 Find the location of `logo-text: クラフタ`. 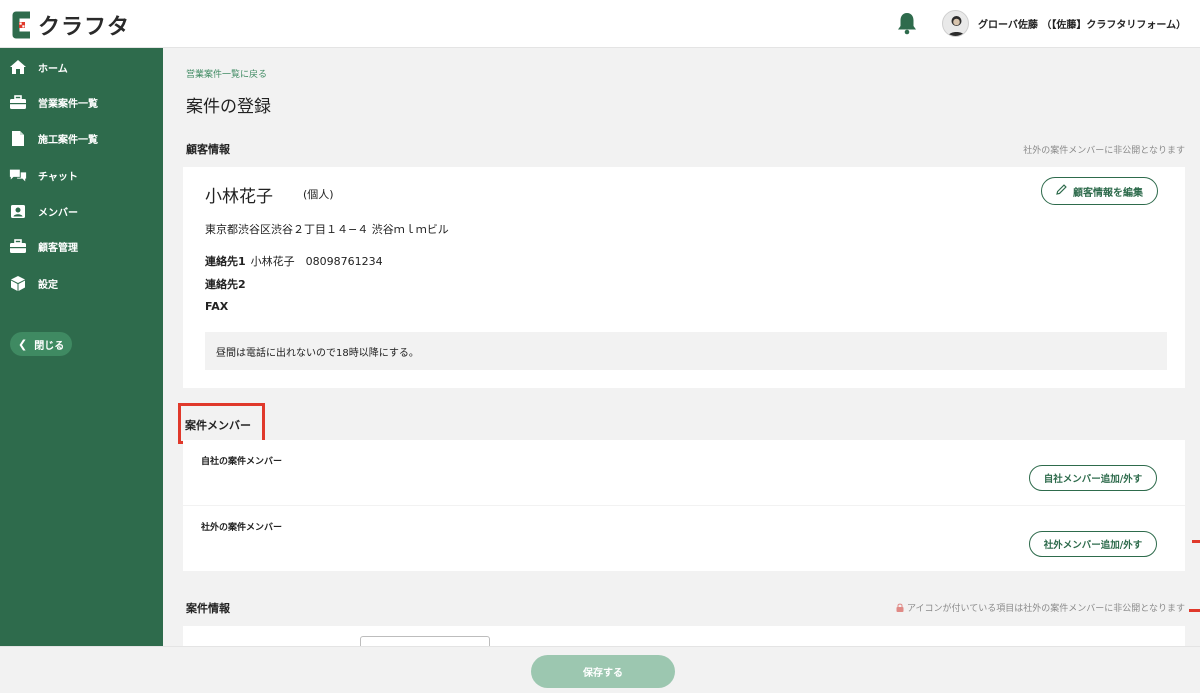

logo-text: クラフタ is located at coordinates (84, 27).